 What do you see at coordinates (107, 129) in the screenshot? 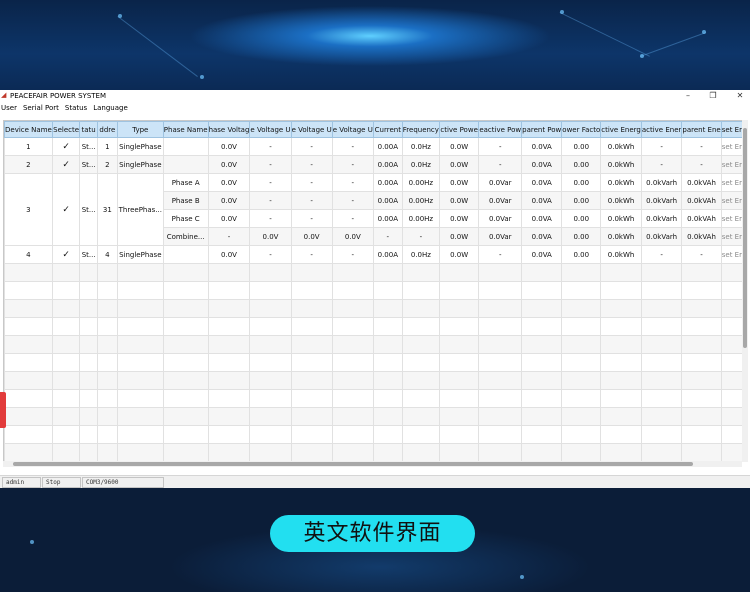
I see `col-header: ddre` at bounding box center [107, 129].